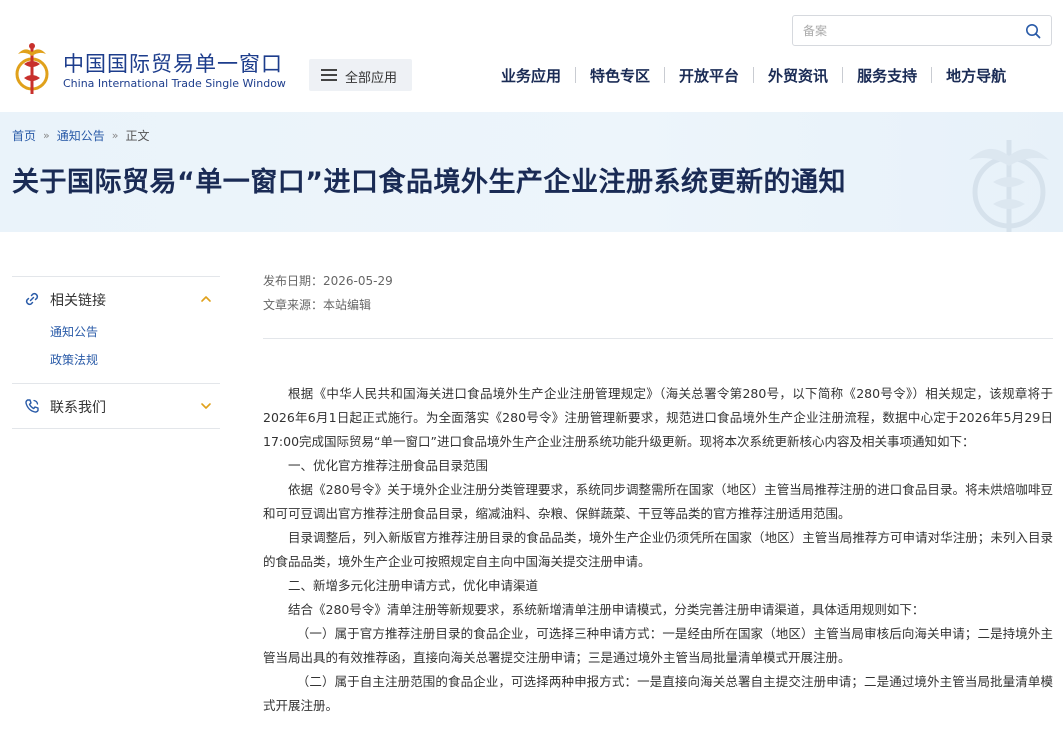 The image size is (1063, 748). I want to click on breadcrumb-section: 通知公告, so click(81, 135).